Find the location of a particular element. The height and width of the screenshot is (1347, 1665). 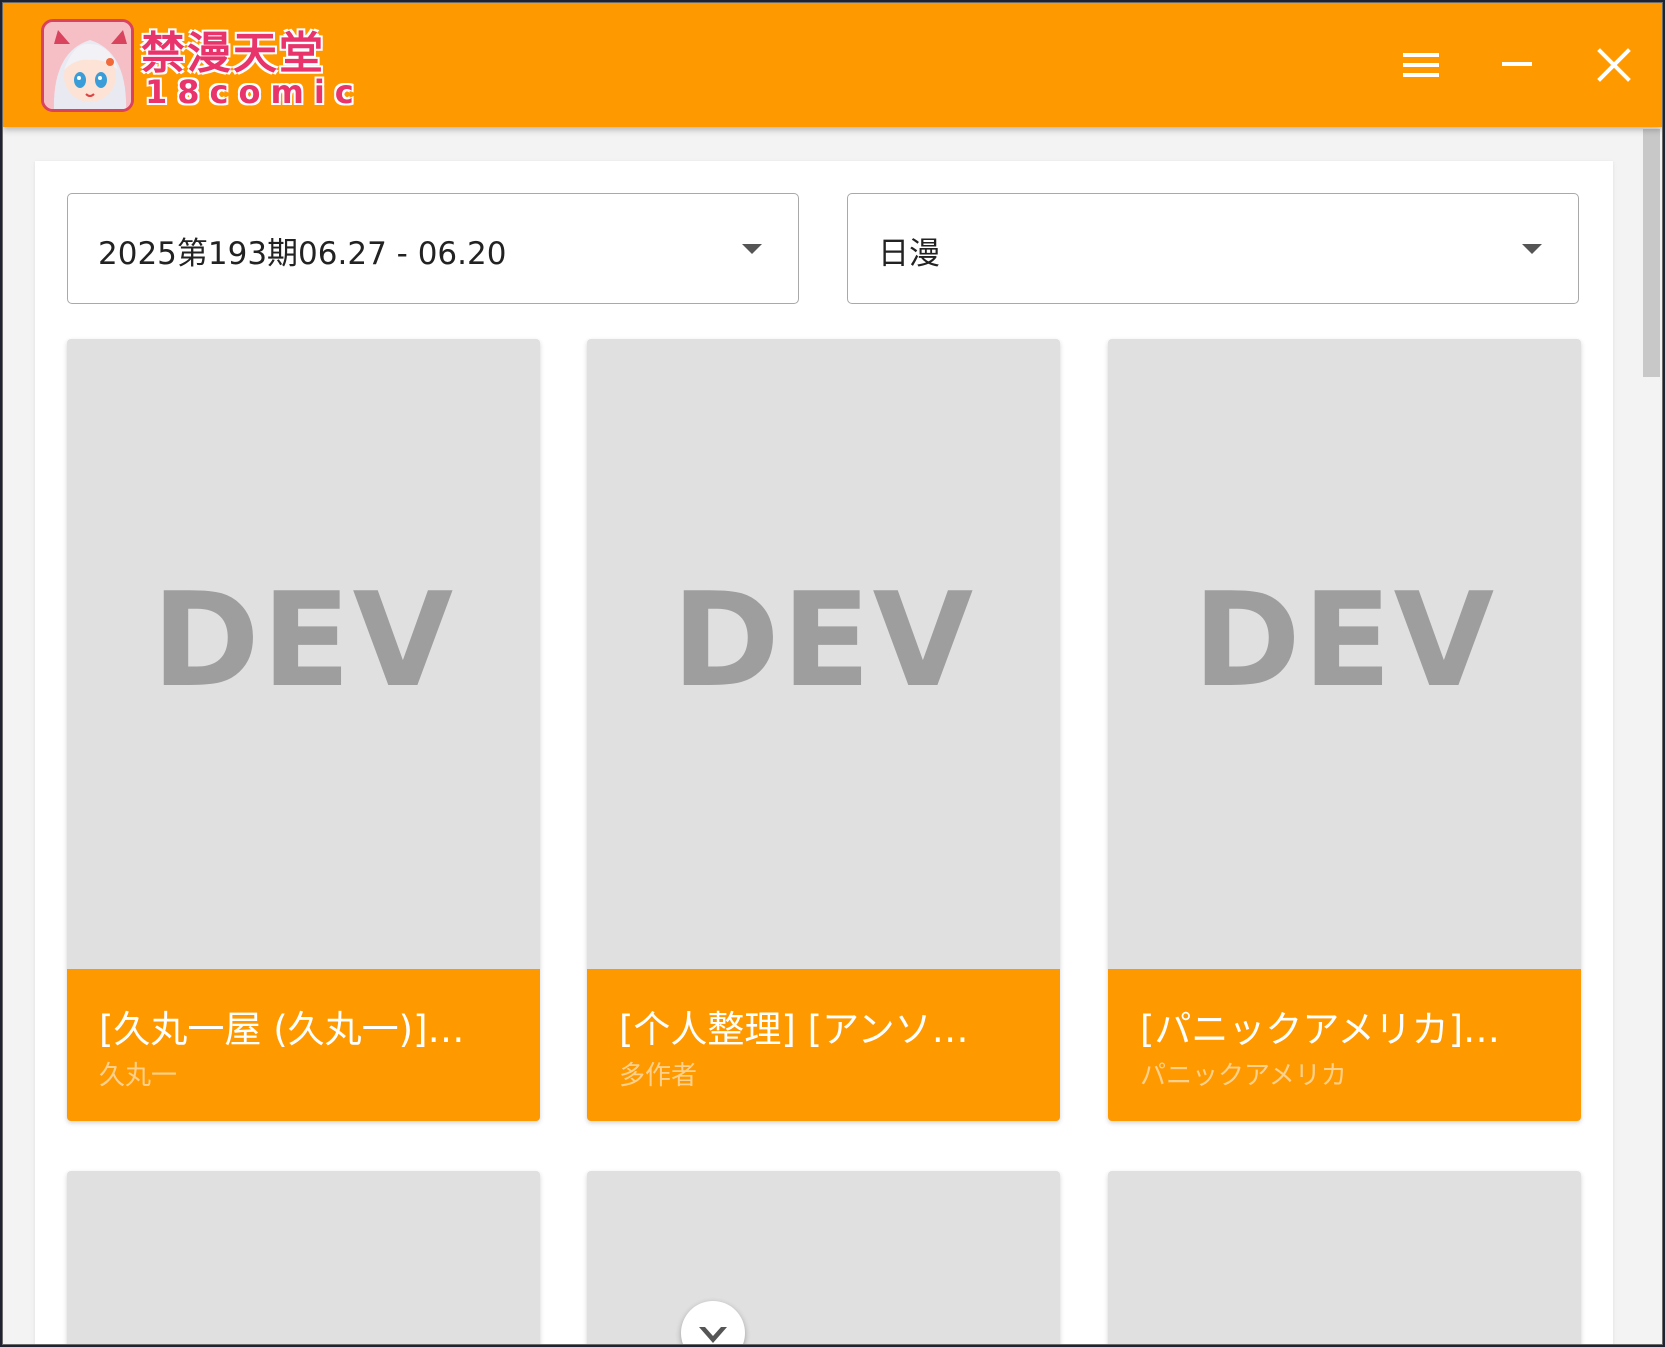

scroll-down-button is located at coordinates (713, 1322).